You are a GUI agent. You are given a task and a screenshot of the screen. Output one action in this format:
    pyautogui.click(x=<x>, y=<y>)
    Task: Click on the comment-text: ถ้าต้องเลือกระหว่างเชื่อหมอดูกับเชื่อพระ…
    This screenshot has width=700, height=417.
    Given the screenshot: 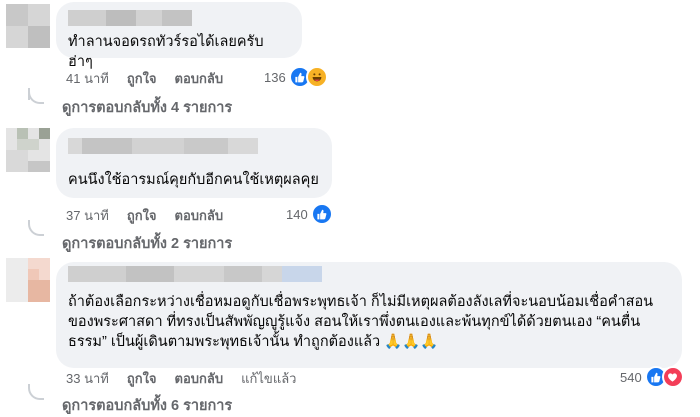 What is the action you would take?
    pyautogui.click(x=361, y=322)
    